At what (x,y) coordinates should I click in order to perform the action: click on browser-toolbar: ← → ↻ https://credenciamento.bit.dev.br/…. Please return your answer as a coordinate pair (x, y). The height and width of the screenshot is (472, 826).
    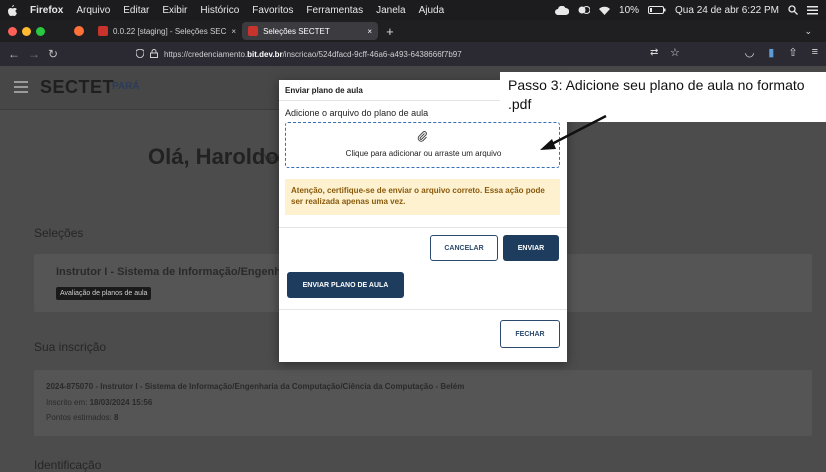
    Looking at the image, I should click on (413, 54).